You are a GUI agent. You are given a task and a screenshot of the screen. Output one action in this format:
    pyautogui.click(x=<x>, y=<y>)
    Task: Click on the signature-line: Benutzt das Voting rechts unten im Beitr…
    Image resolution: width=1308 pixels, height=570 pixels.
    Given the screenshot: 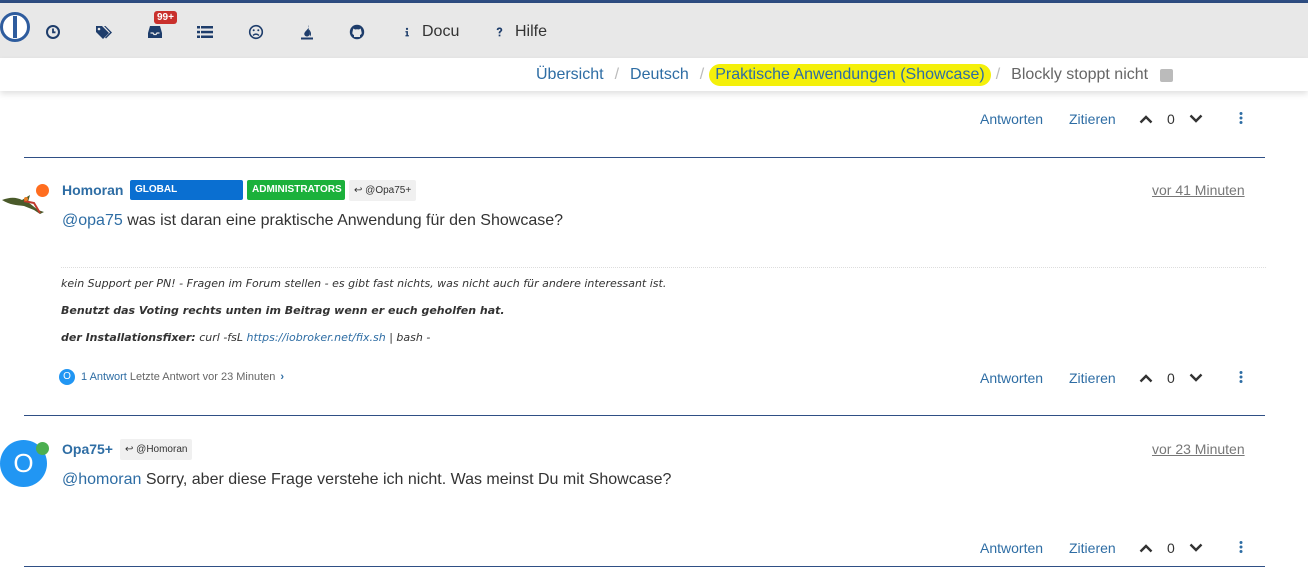 What is the action you would take?
    pyautogui.click(x=283, y=310)
    